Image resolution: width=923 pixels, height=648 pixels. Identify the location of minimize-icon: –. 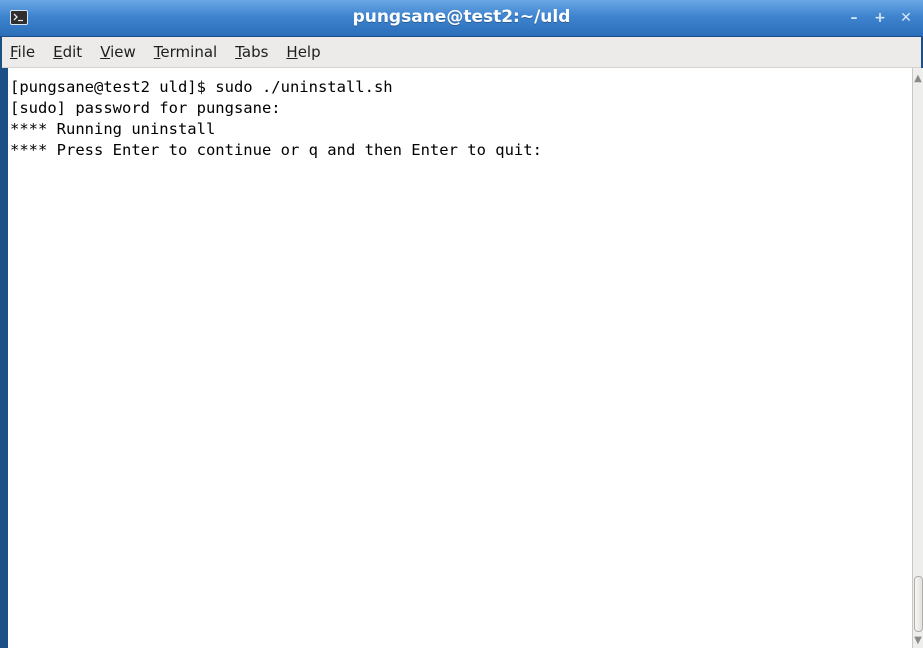
(854, 18).